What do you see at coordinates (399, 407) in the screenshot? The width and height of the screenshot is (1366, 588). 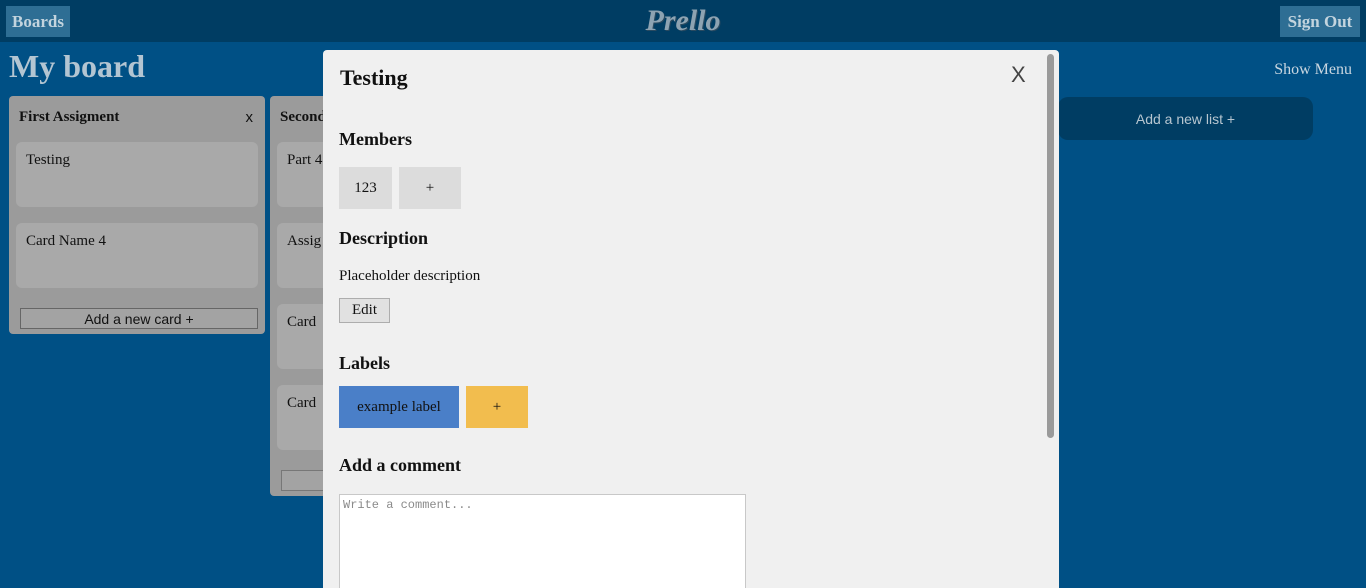 I see `label-chip: example label` at bounding box center [399, 407].